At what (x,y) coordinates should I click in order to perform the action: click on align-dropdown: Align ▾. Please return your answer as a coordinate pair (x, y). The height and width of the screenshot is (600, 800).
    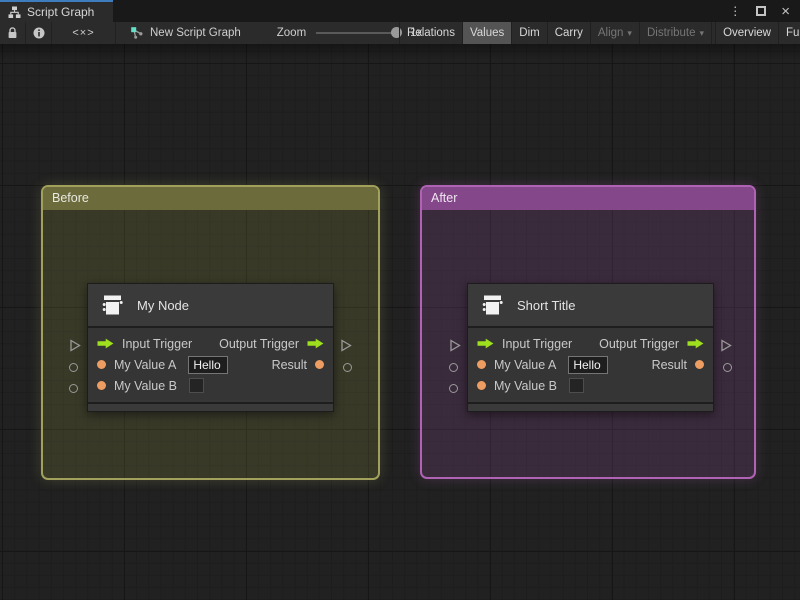
    Looking at the image, I should click on (614, 33).